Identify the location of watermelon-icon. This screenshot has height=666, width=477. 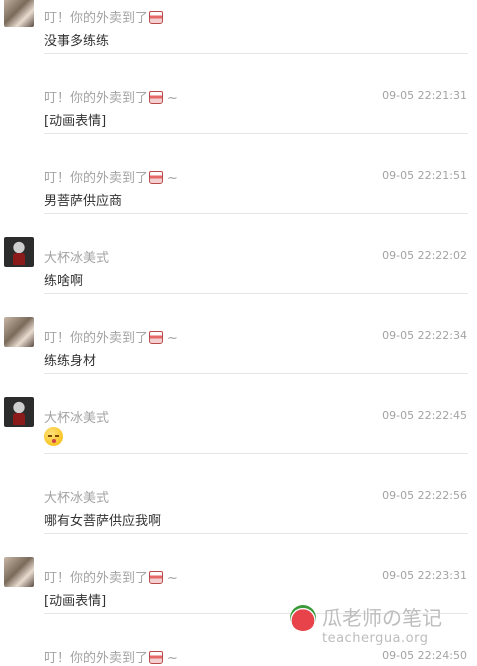
(303, 618).